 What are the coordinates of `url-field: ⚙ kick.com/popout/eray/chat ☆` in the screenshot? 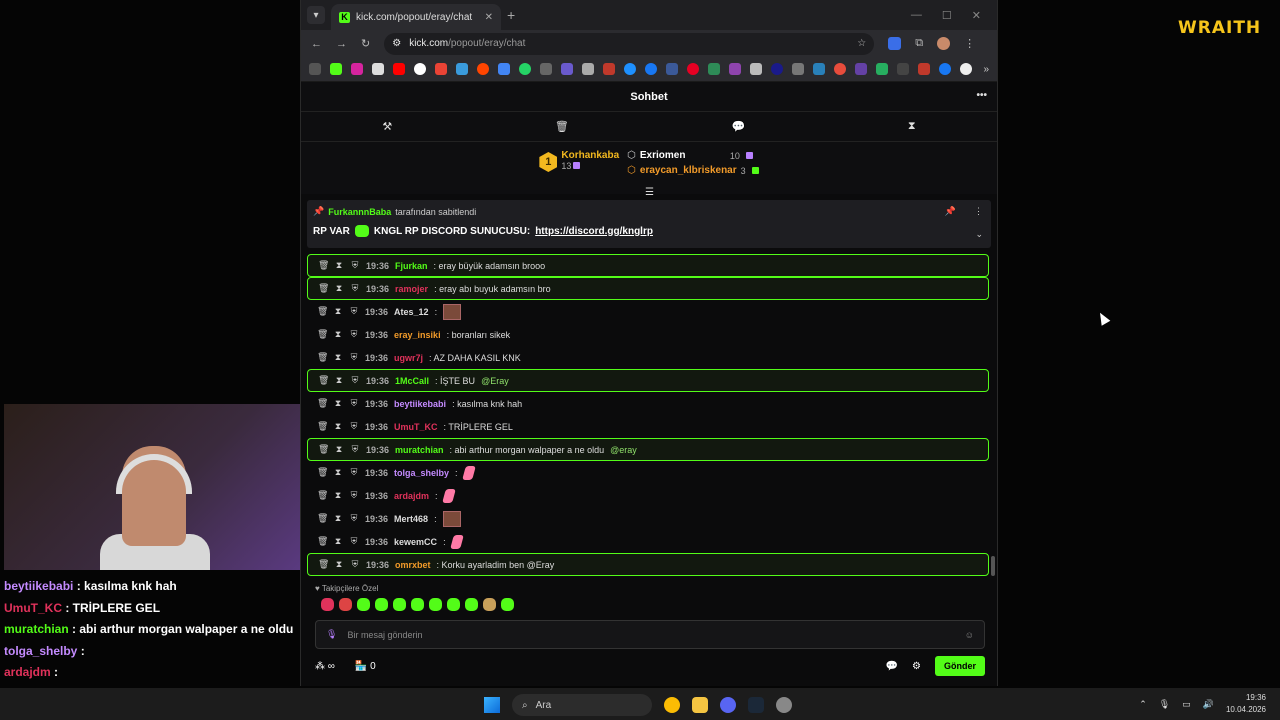 It's located at (629, 43).